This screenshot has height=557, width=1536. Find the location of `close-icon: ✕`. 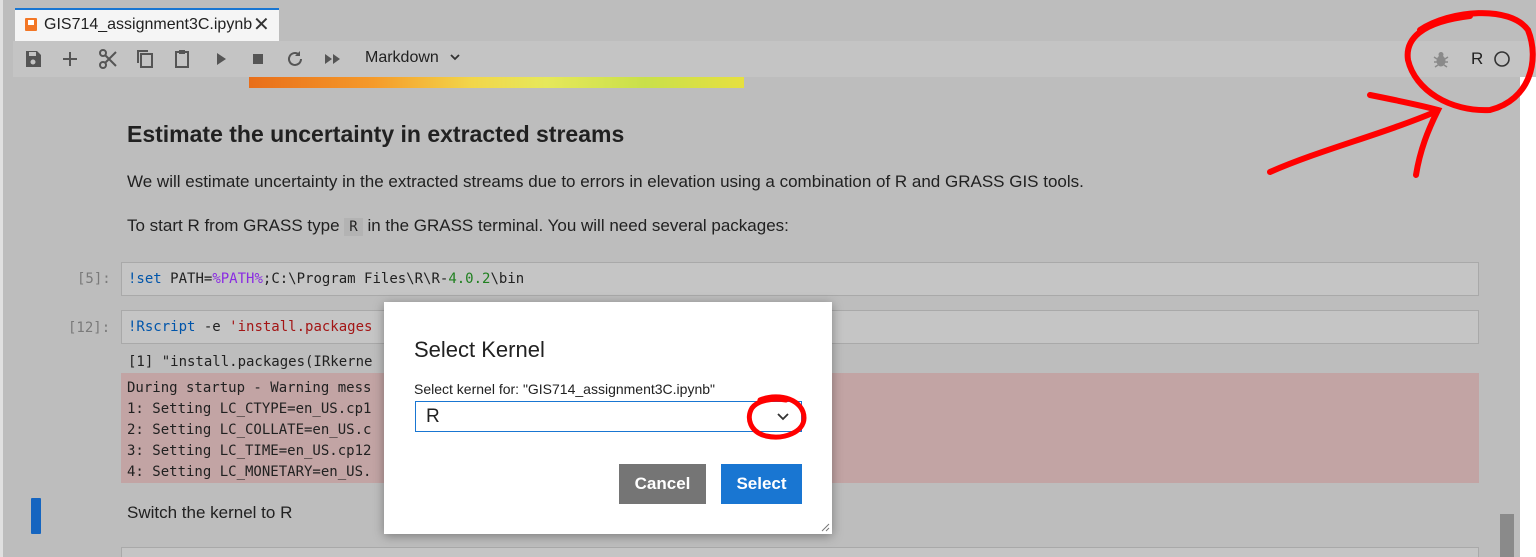

close-icon: ✕ is located at coordinates (261, 24).